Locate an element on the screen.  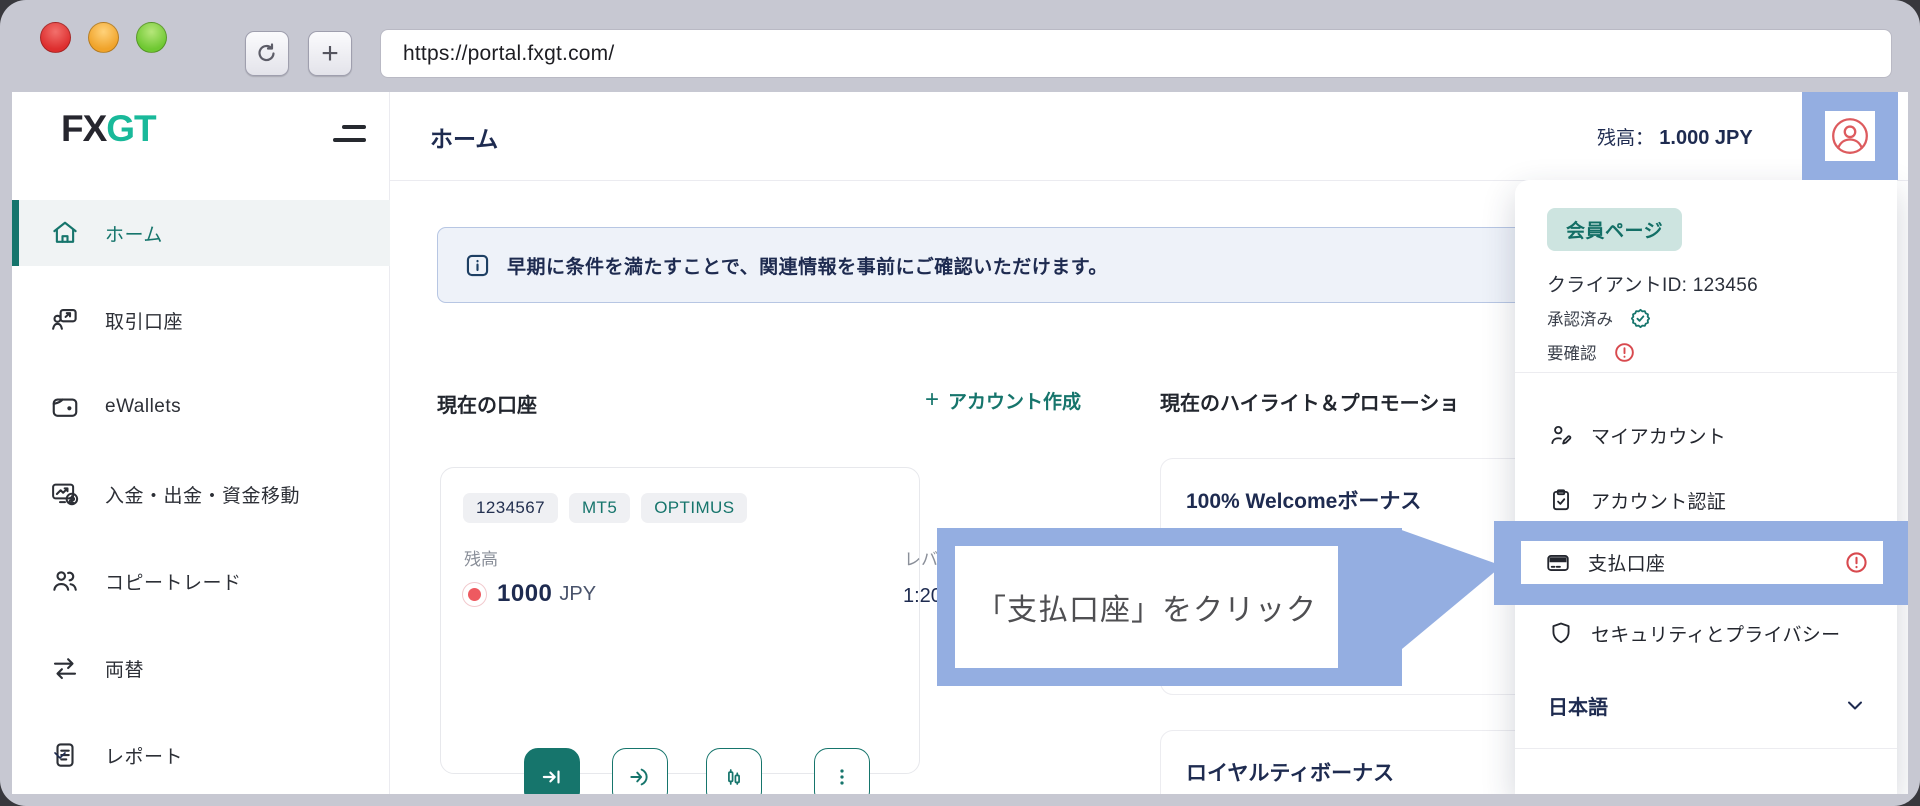
promo-title: 100% Welcomeボーナス is located at coordinates (1304, 501).